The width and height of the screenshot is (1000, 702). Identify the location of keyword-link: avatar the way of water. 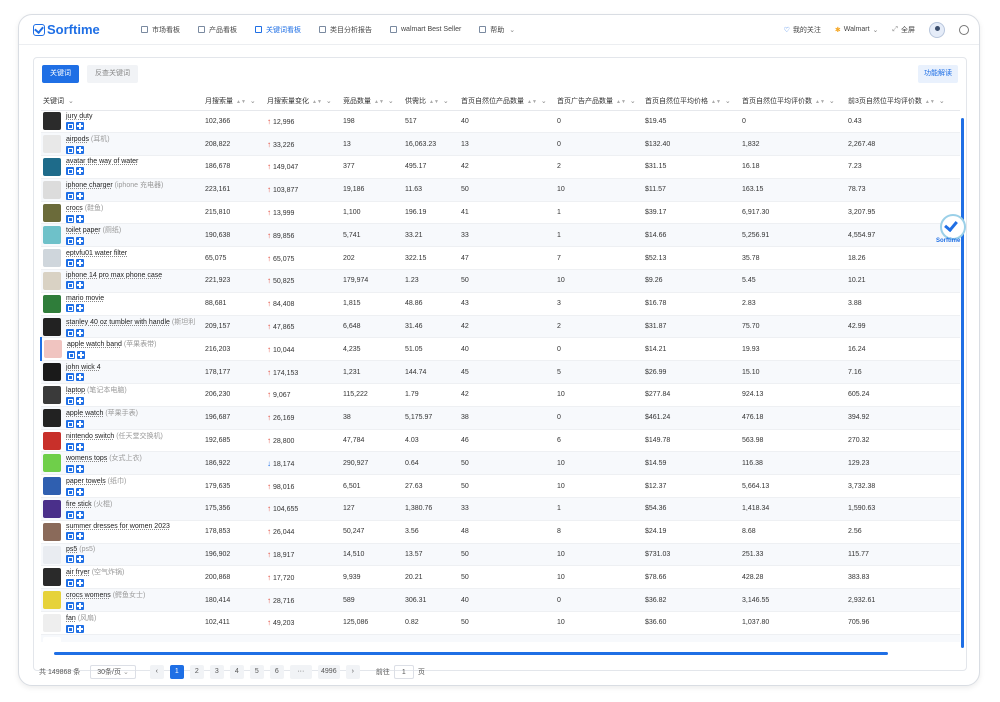
(102, 161).